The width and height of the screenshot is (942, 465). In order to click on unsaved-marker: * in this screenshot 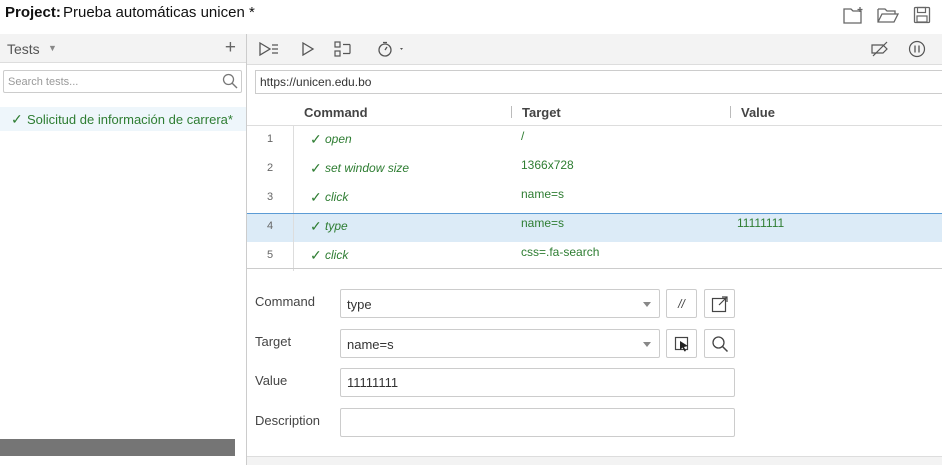, I will do `click(249, 12)`.